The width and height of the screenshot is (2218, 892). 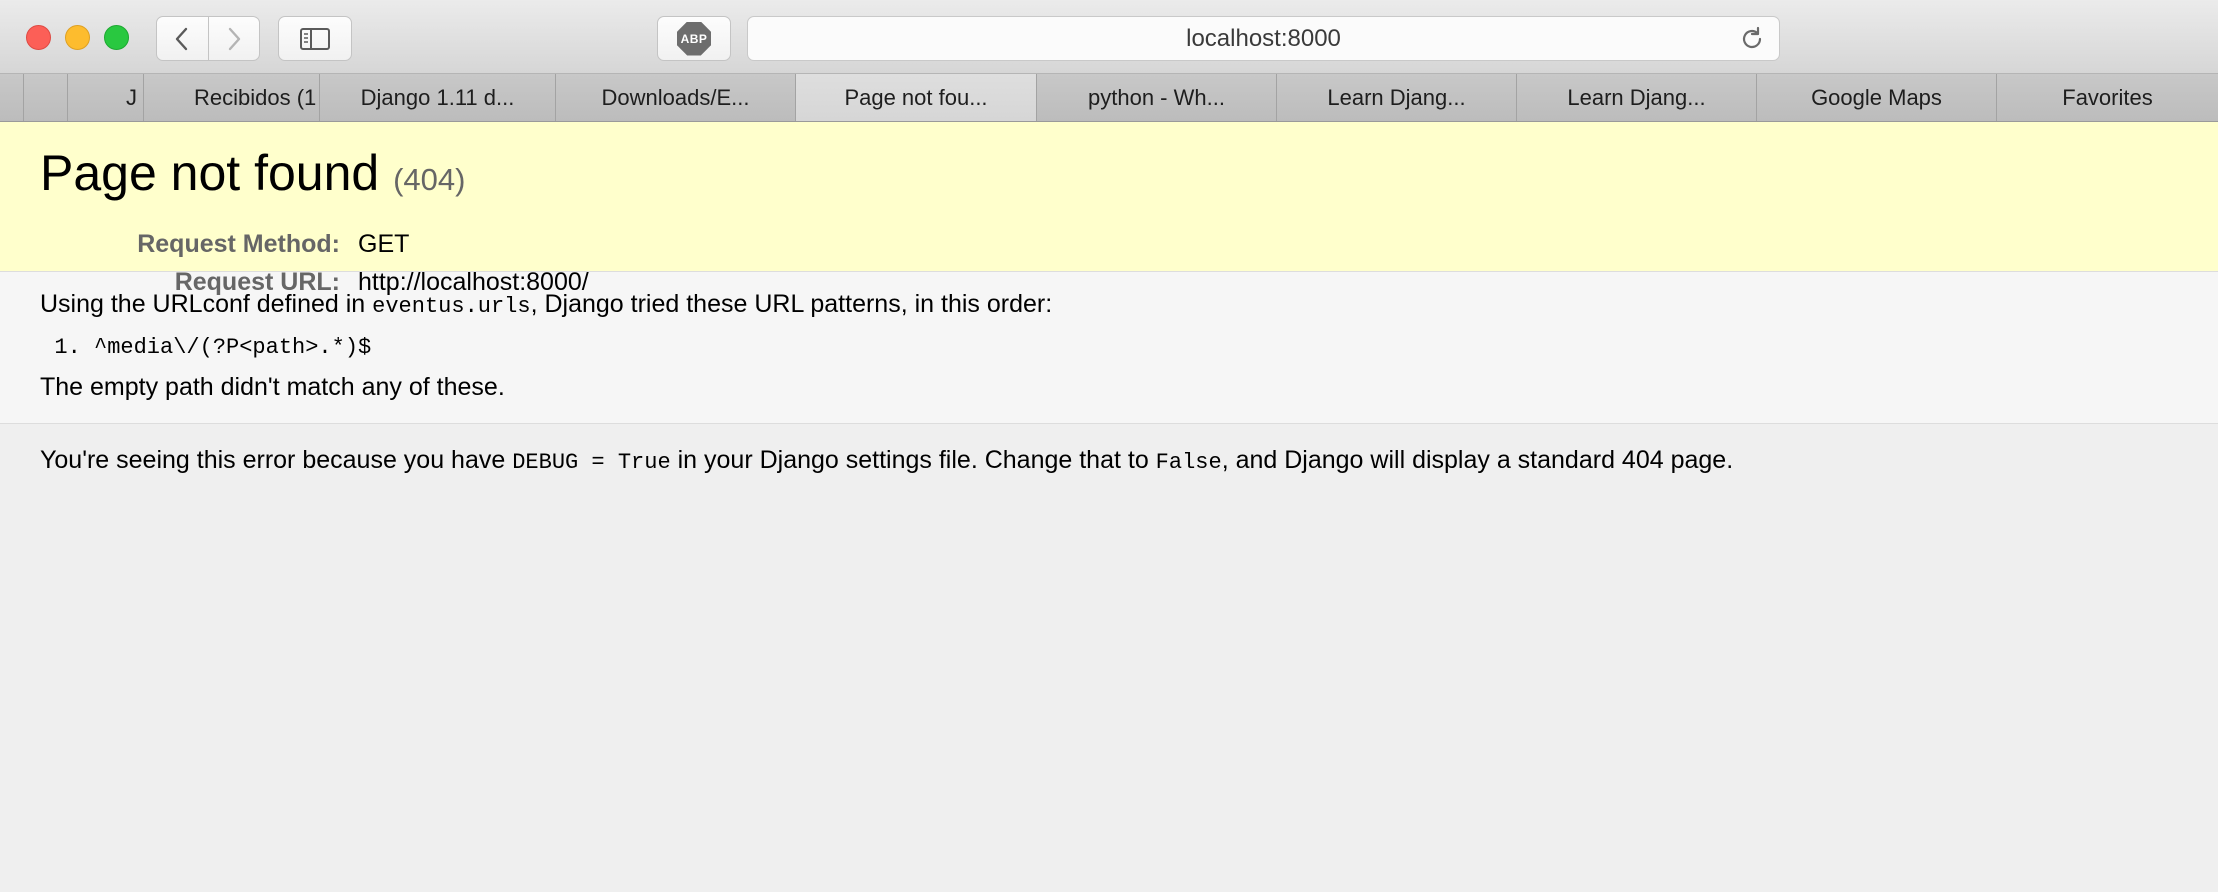 What do you see at coordinates (384, 244) in the screenshot?
I see `request-method-value: GET` at bounding box center [384, 244].